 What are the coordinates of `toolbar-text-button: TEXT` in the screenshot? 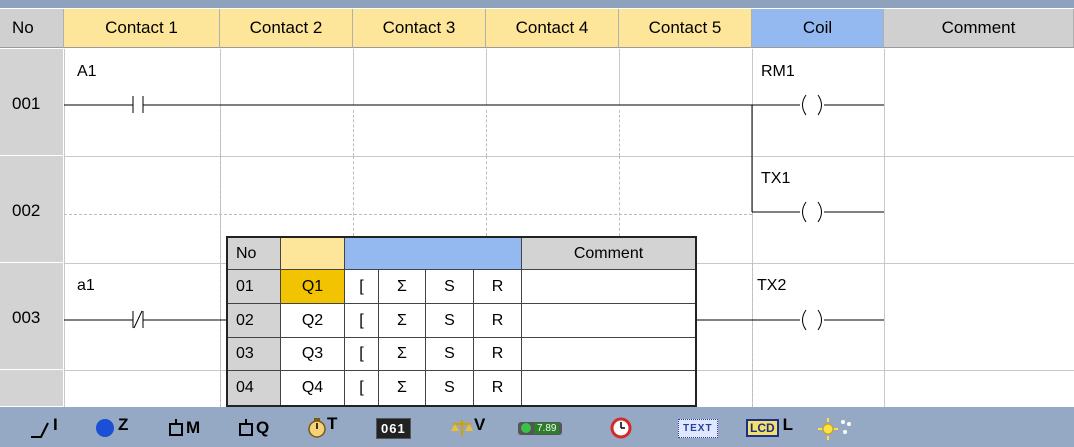 It's located at (698, 428).